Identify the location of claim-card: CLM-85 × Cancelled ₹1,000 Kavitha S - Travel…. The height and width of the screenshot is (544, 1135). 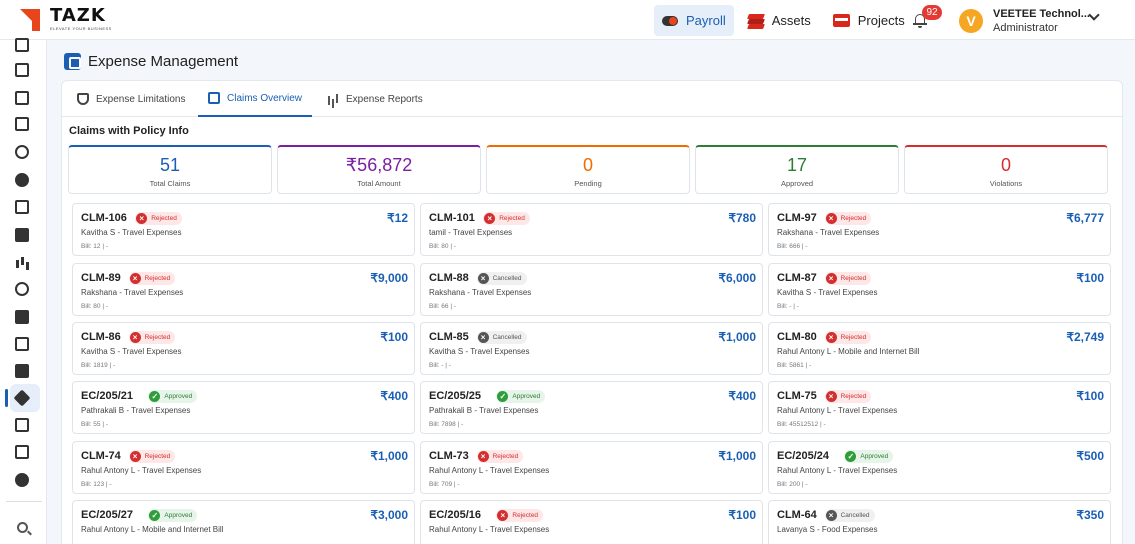
(591, 348).